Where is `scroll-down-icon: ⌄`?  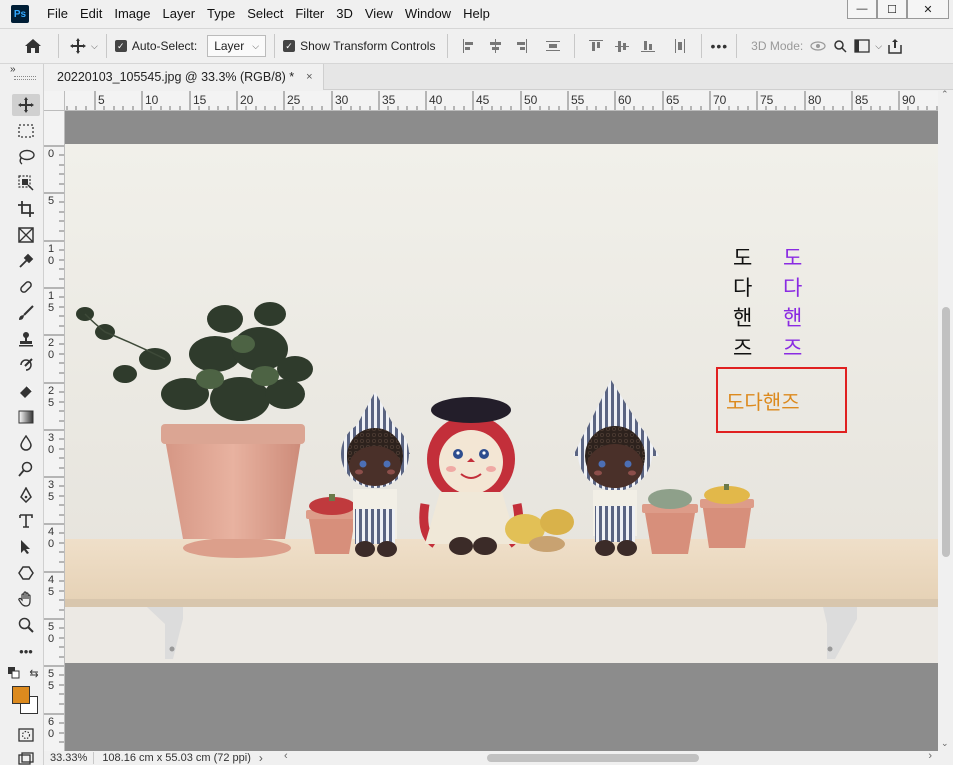
scroll-down-icon: ⌄ is located at coordinates (945, 743).